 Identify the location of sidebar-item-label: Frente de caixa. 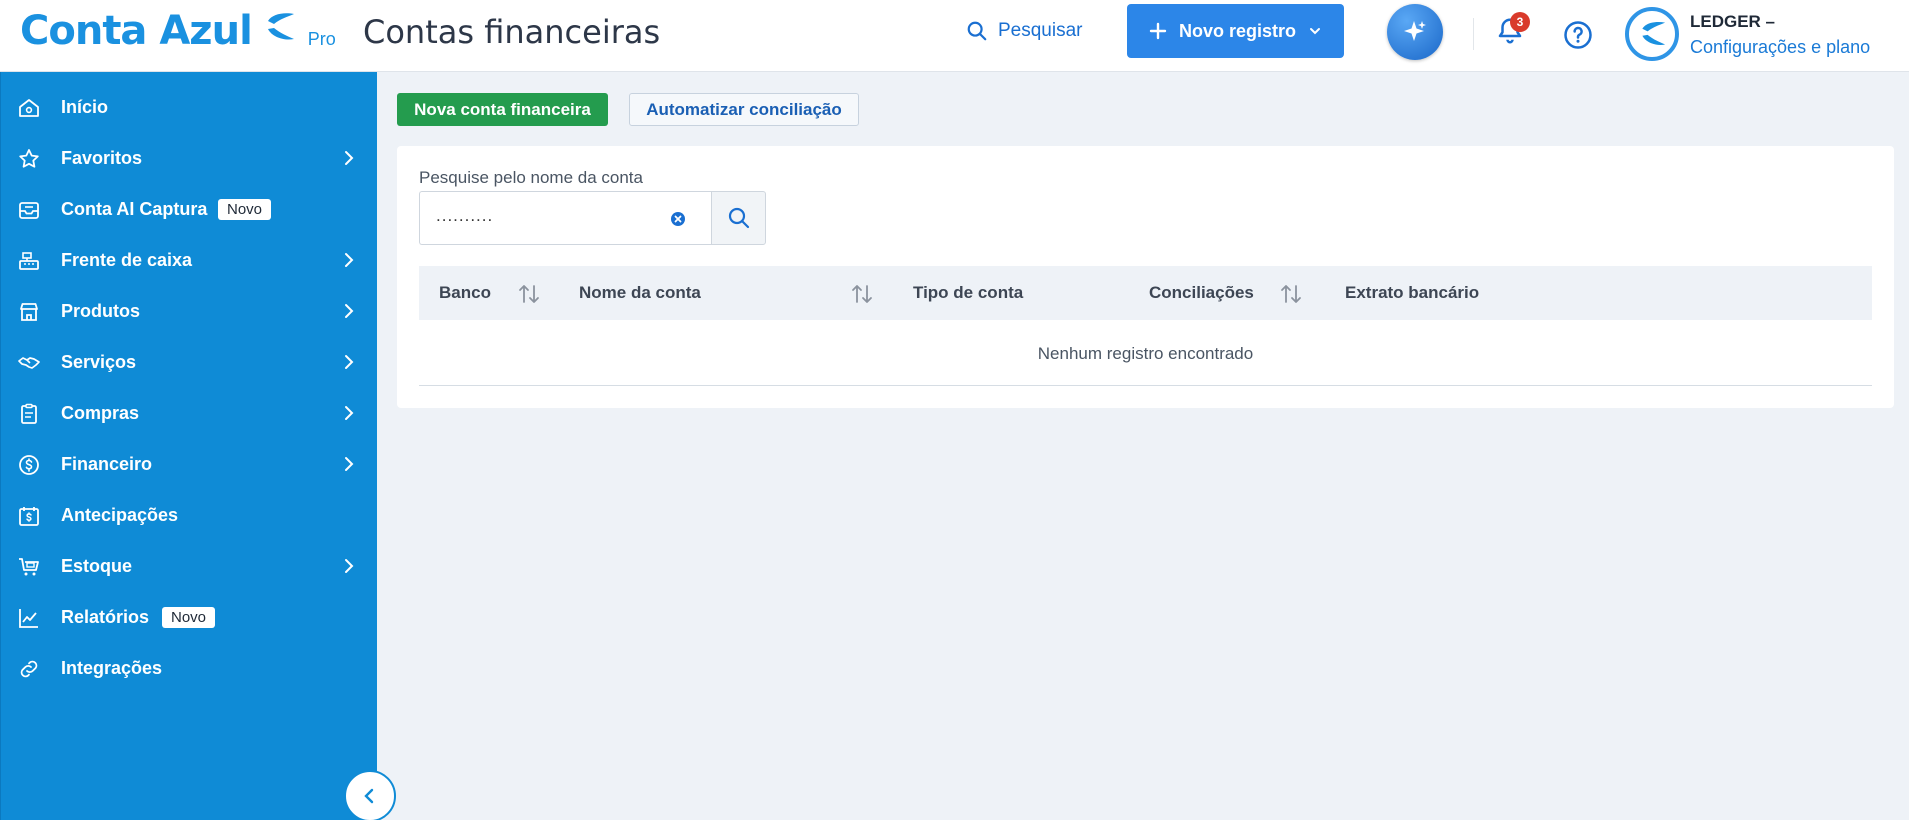
(127, 259).